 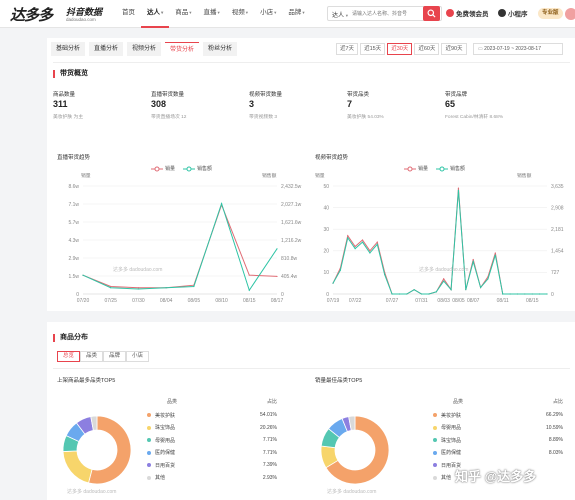 What do you see at coordinates (115, 356) in the screenshot?
I see `subtab: 品牌` at bounding box center [115, 356].